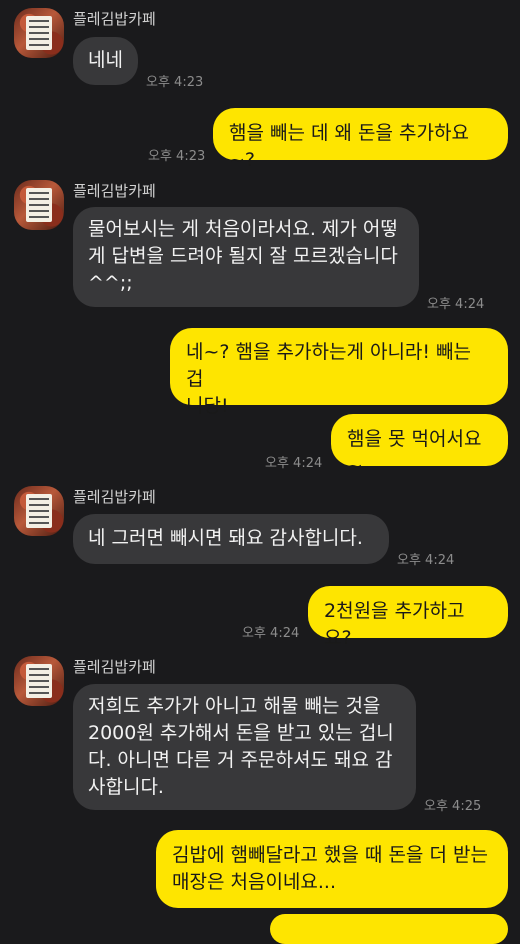  I want to click on message-bubble-outgoing: 햄을 못 먹어서요~, so click(419, 445).